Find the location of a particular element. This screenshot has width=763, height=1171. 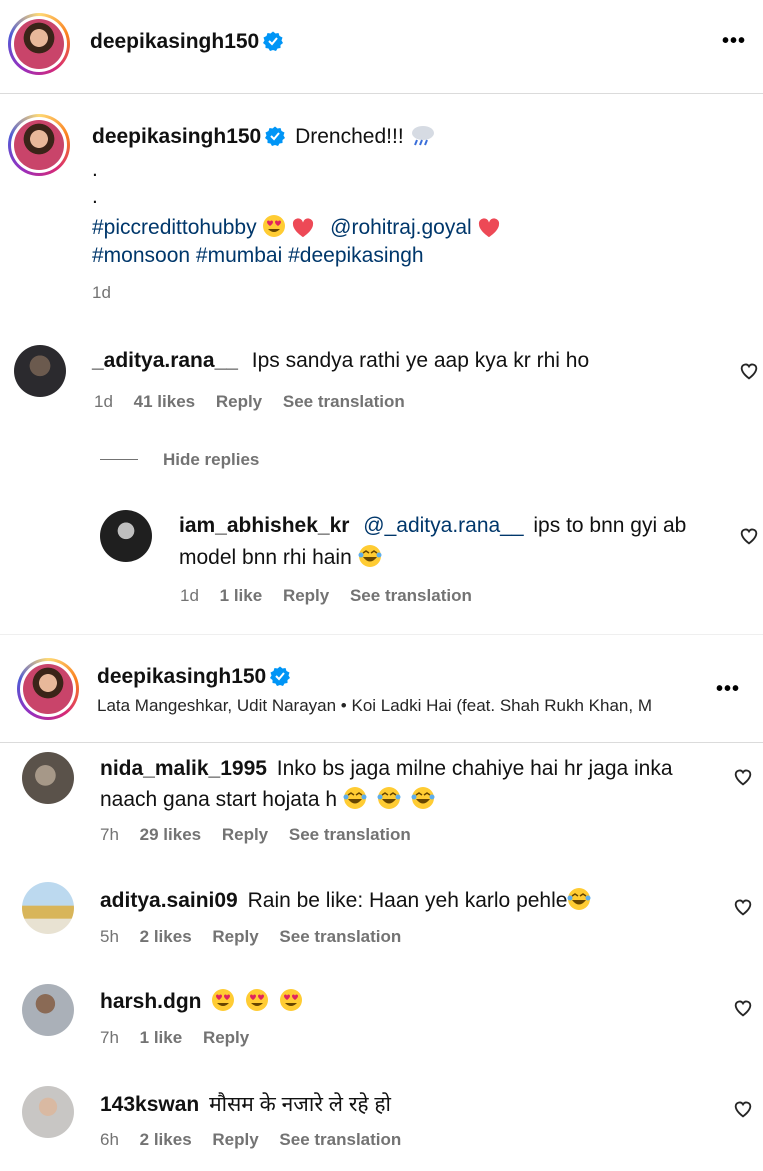

caption-dot2: . is located at coordinates (95, 196).